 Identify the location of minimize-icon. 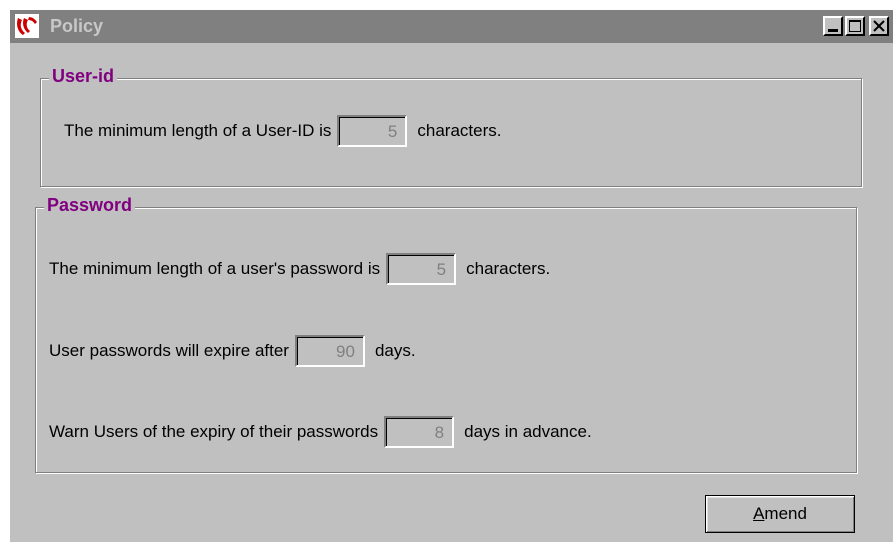
(833, 30).